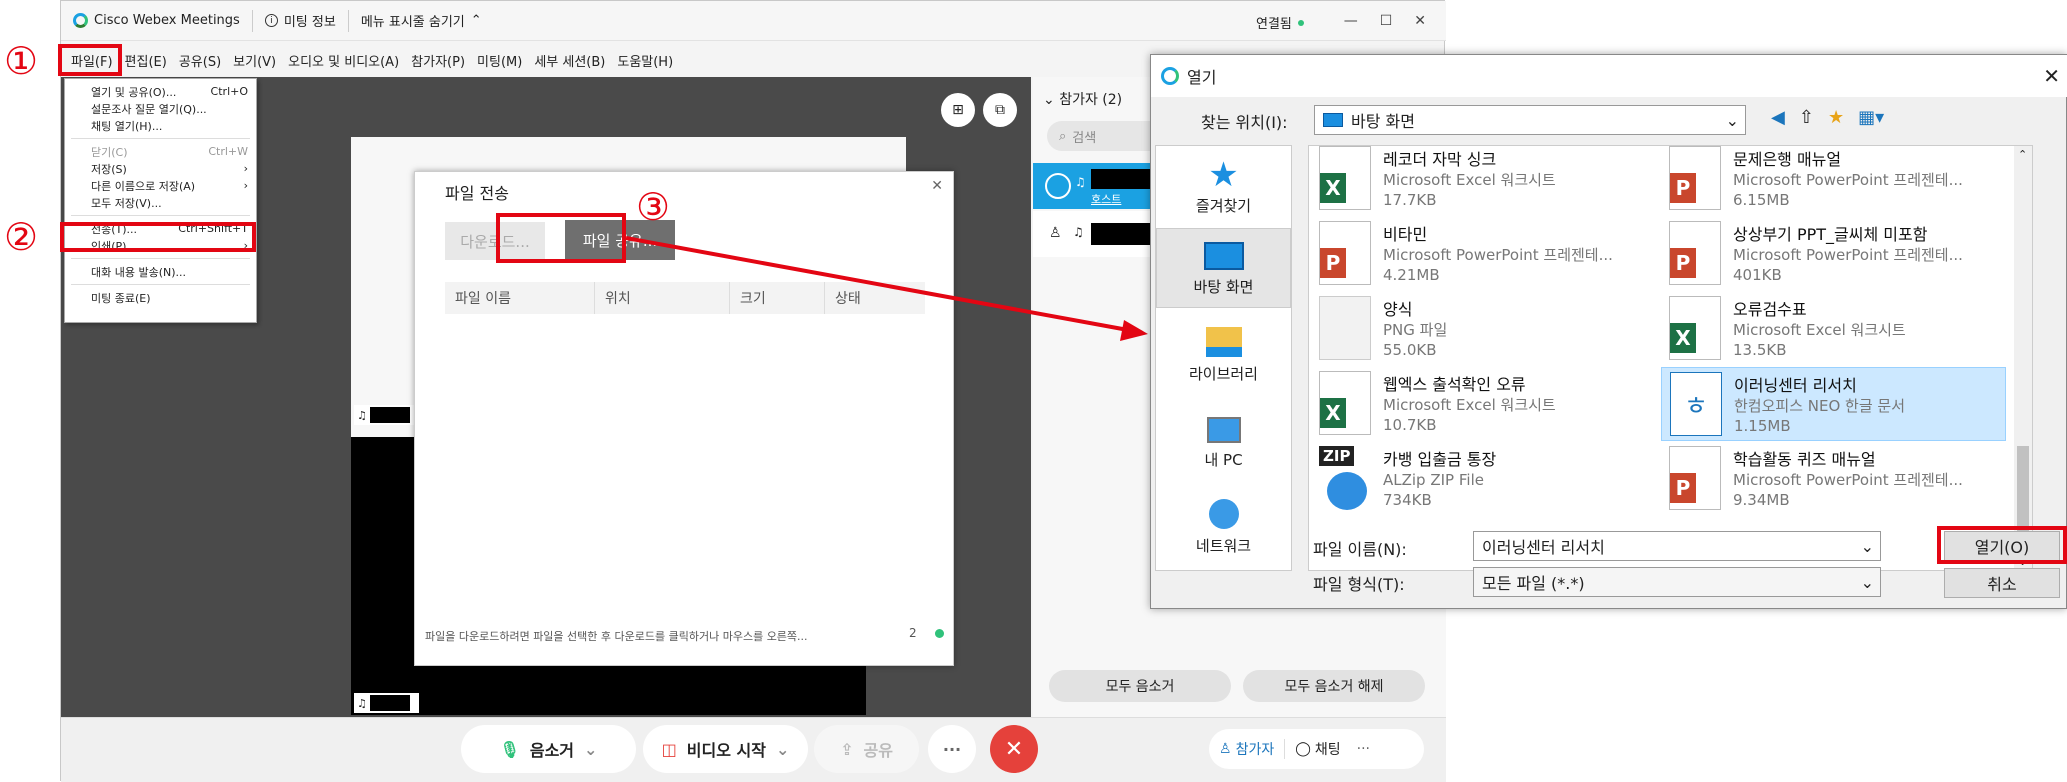 The height and width of the screenshot is (782, 2067). Describe the element at coordinates (1410, 200) in the screenshot. I see `file-size: 17.7KB` at that location.